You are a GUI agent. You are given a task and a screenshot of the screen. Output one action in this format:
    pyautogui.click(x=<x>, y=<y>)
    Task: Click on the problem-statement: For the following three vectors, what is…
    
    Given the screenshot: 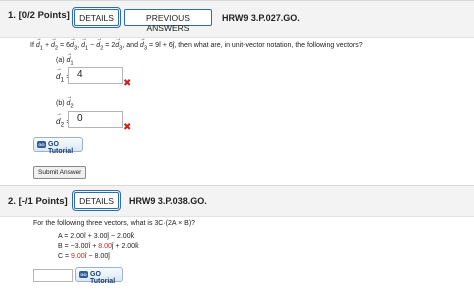 What is the action you would take?
    pyautogui.click(x=114, y=223)
    